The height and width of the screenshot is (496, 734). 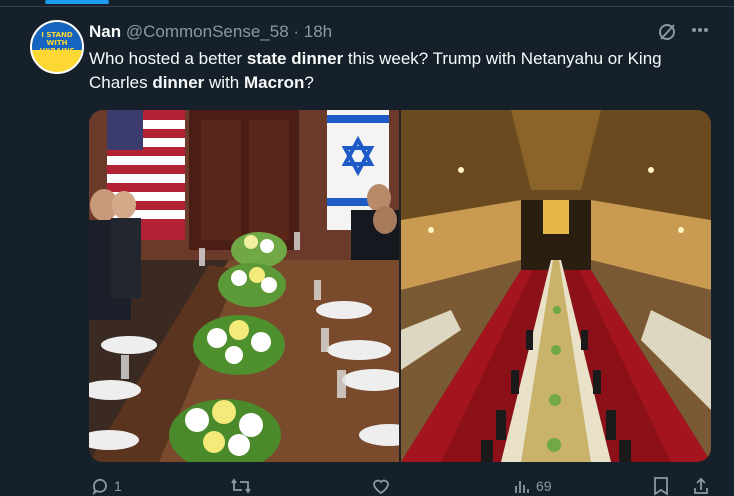 What do you see at coordinates (105, 31) in the screenshot?
I see `author-name: Nan` at bounding box center [105, 31].